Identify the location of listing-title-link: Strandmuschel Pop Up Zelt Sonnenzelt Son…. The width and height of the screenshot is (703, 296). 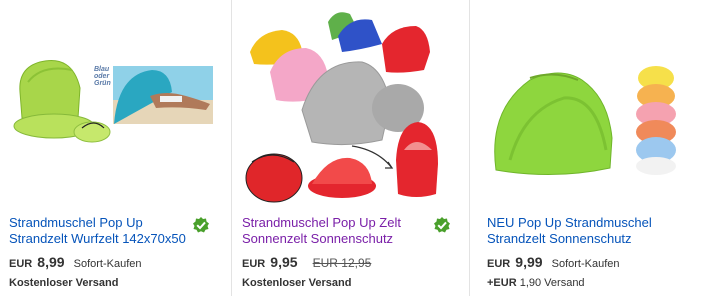
(334, 230).